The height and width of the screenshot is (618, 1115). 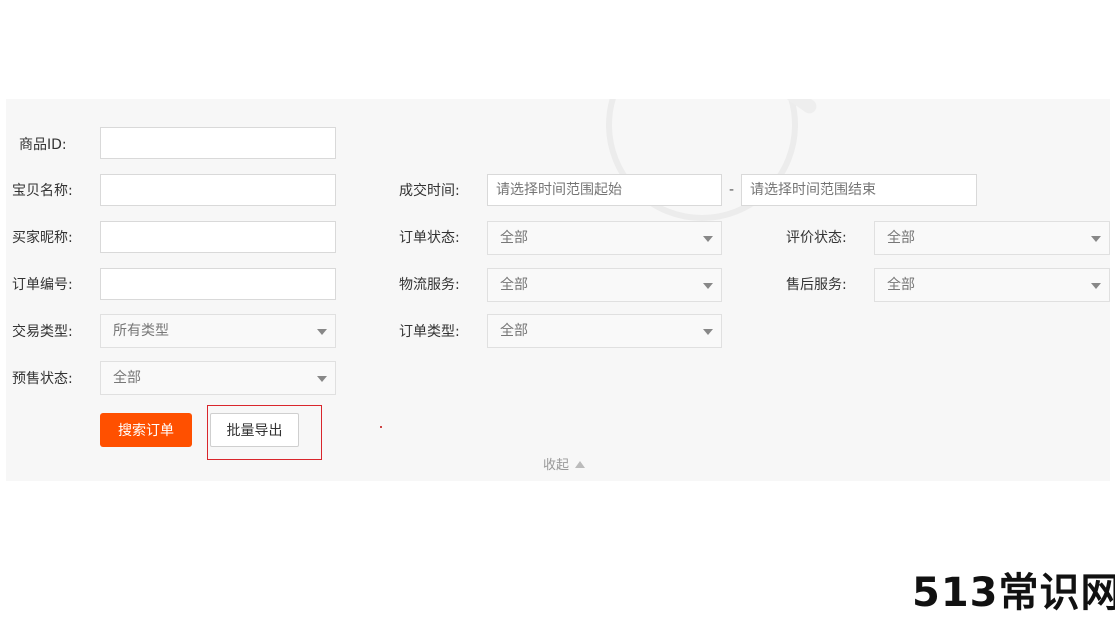 What do you see at coordinates (514, 331) in the screenshot?
I see `order-type-value: 全部` at bounding box center [514, 331].